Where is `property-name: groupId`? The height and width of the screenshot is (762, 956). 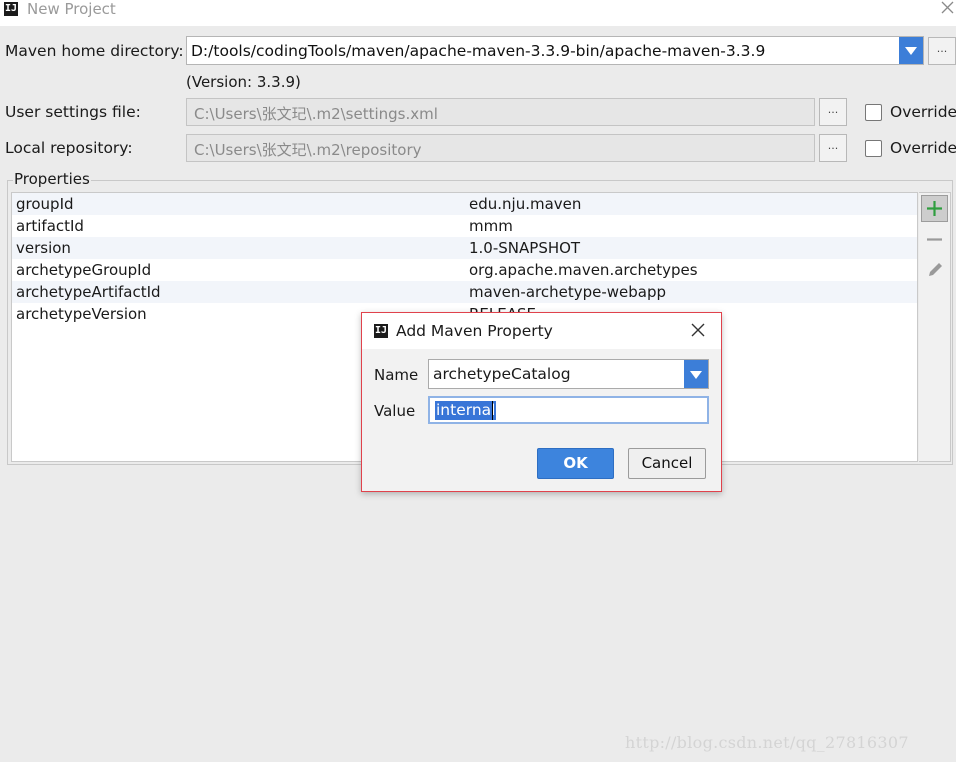 property-name: groupId is located at coordinates (45, 204).